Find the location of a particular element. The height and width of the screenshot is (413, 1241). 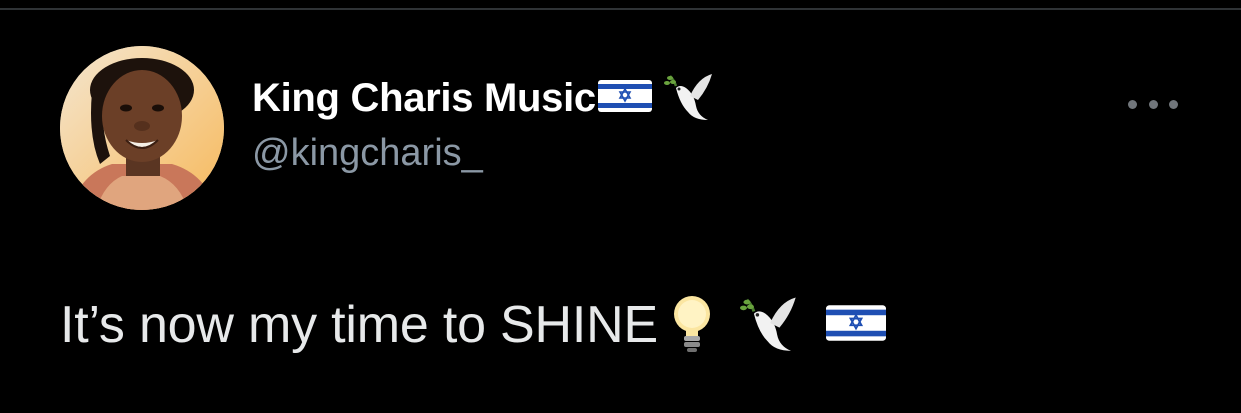

tweet-author: King Charis Music @kingcharis_ is located at coordinates (483, 123).